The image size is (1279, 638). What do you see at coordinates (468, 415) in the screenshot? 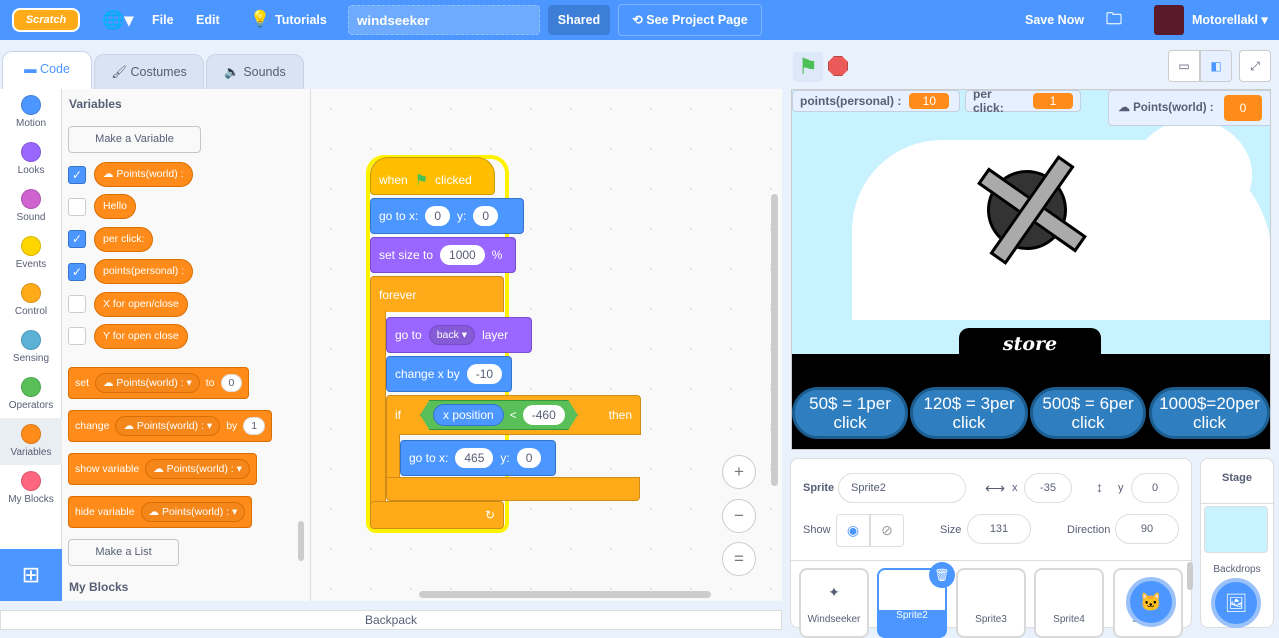
I see `x-position-reporter: x position` at bounding box center [468, 415].